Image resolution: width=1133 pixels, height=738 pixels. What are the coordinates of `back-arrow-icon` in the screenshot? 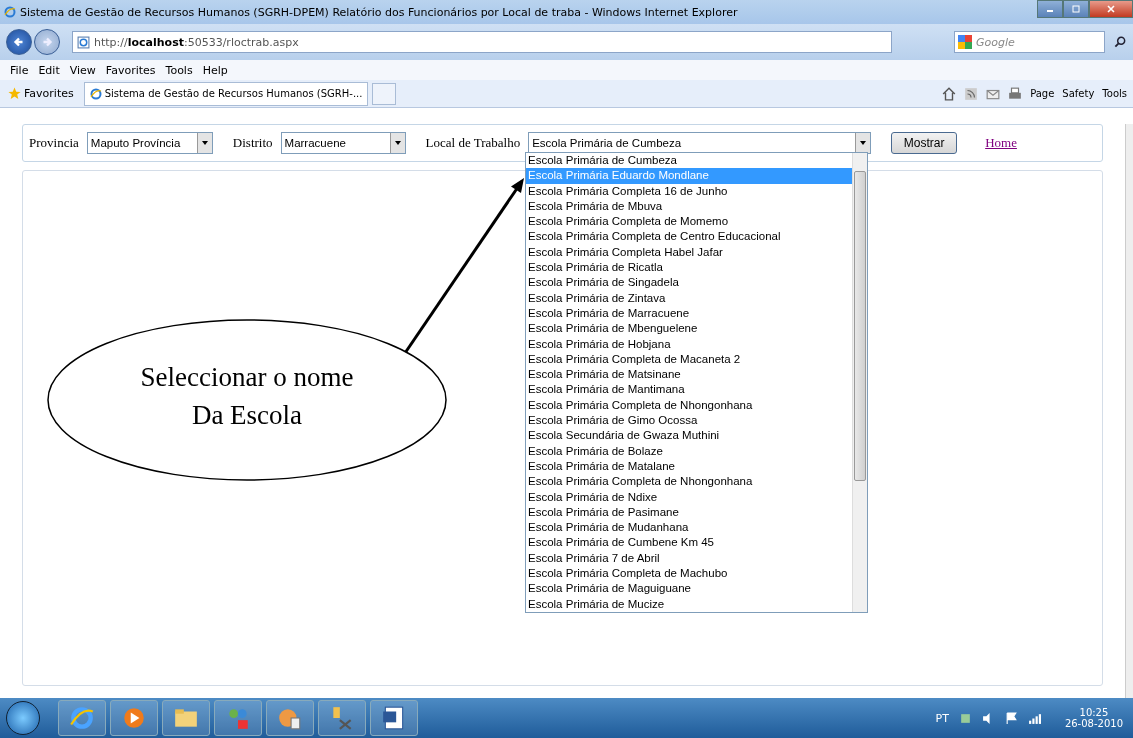 It's located at (19, 42).